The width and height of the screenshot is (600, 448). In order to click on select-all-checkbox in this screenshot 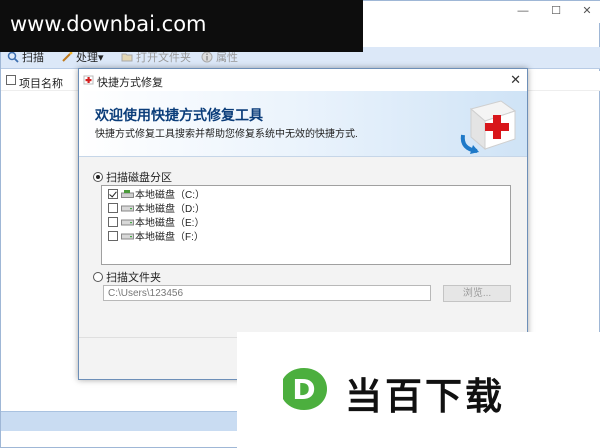, I will do `click(11, 81)`.